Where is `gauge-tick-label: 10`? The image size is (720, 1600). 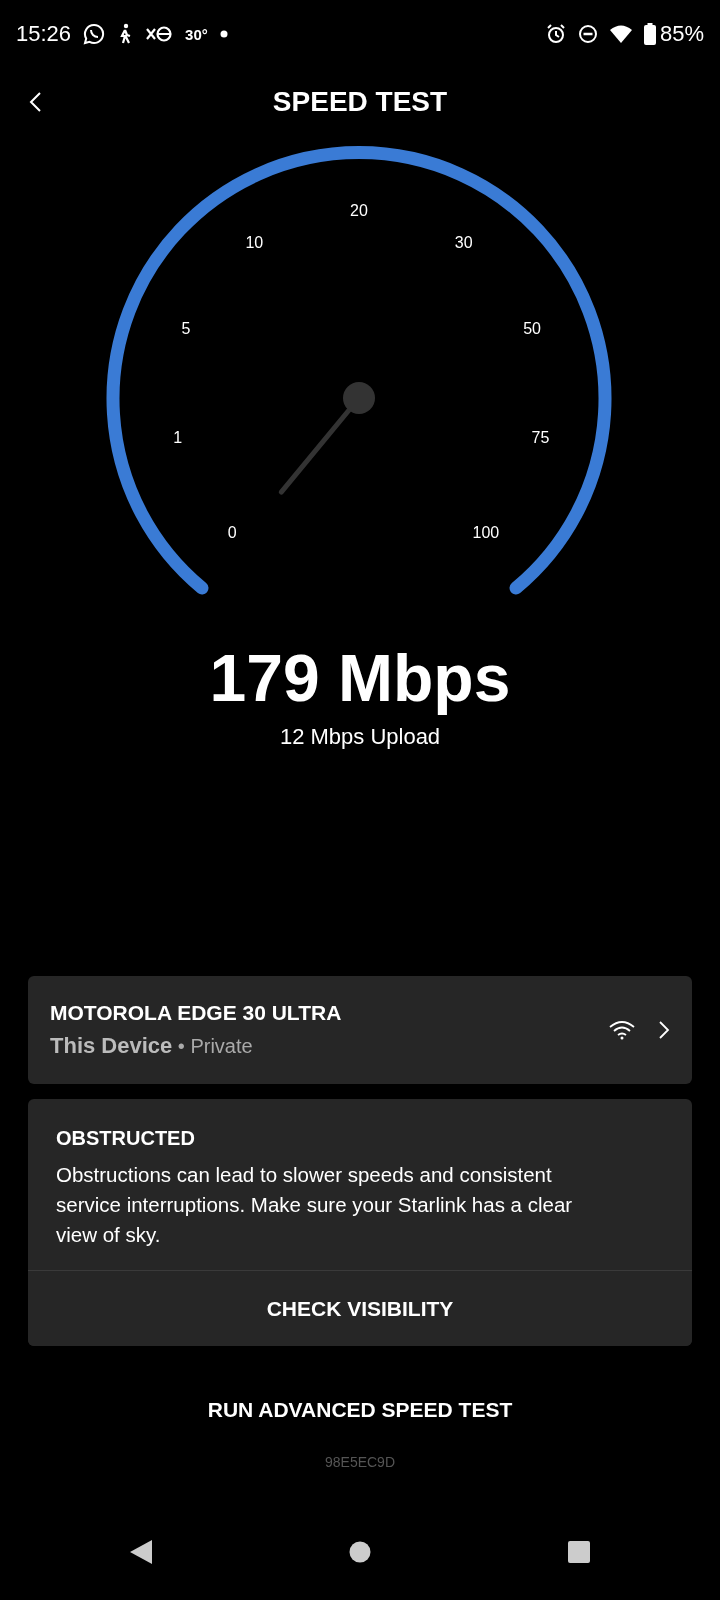 gauge-tick-label: 10 is located at coordinates (254, 243).